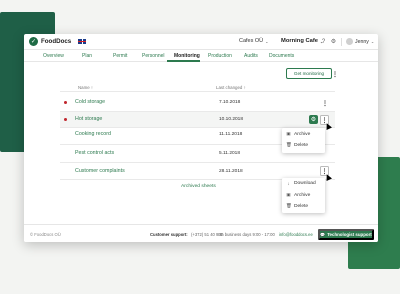 The width and height of the screenshot is (400, 294). Describe the element at coordinates (309, 73) in the screenshot. I see `get-monitoring-button: Get monitoring` at that location.